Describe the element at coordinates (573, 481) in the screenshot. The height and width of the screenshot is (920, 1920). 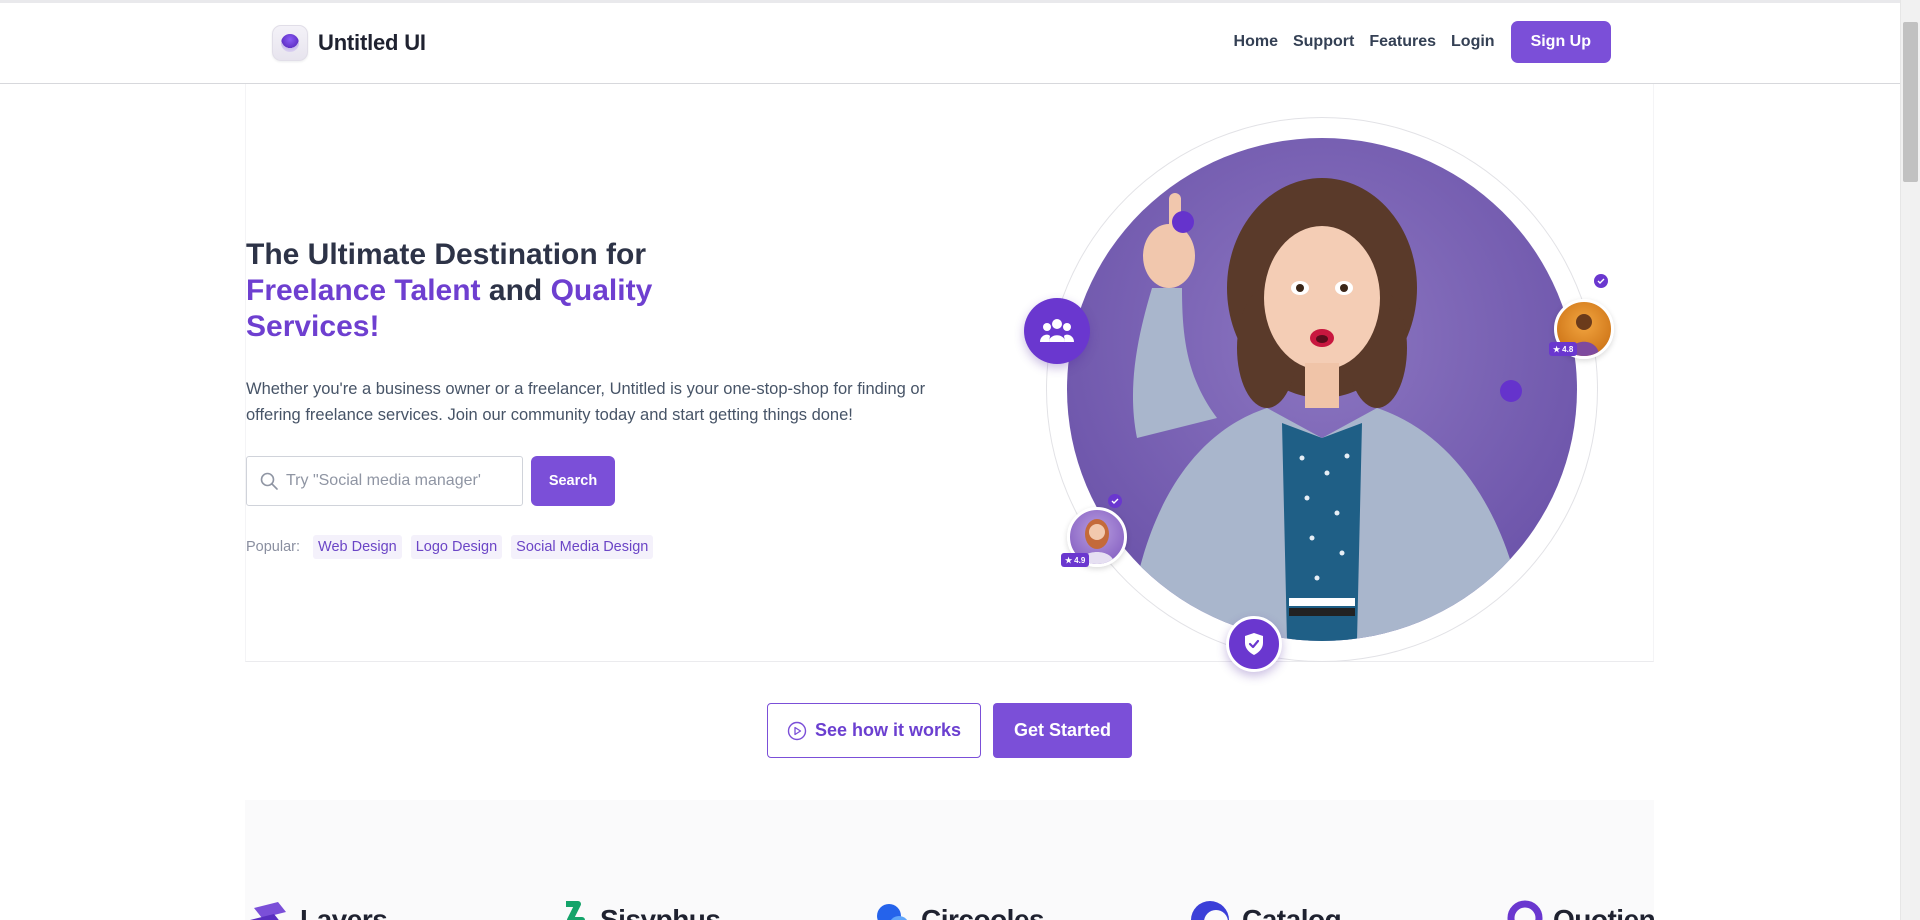
I see `search-button: Search` at that location.